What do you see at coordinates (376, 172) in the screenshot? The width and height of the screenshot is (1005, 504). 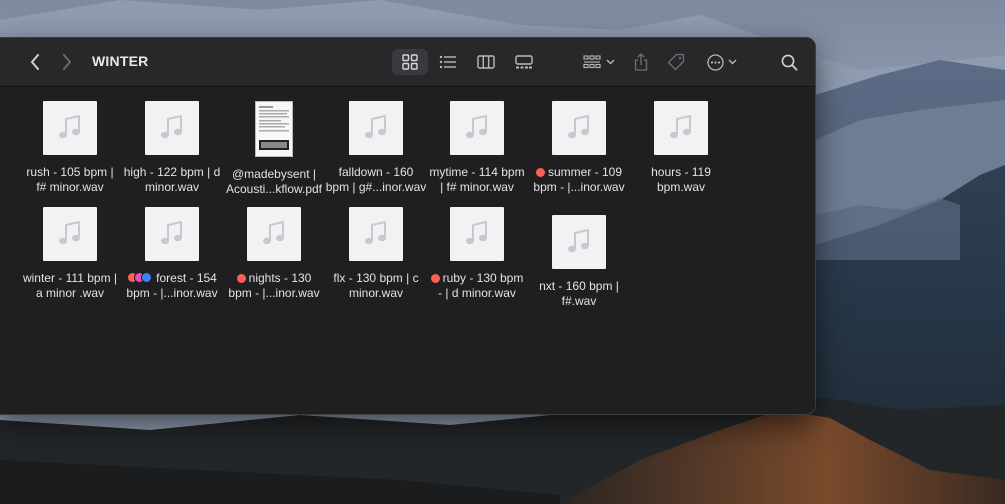 I see `file-name-line1: falldown - 160` at bounding box center [376, 172].